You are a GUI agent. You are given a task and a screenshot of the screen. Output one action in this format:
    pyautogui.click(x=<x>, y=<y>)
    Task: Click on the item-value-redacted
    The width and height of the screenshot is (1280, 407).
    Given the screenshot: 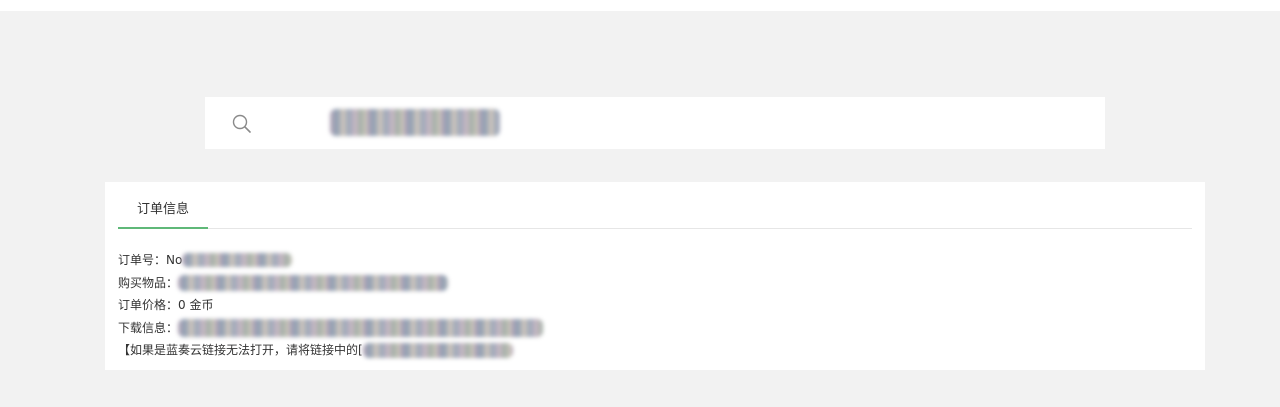 What is the action you would take?
    pyautogui.click(x=313, y=282)
    